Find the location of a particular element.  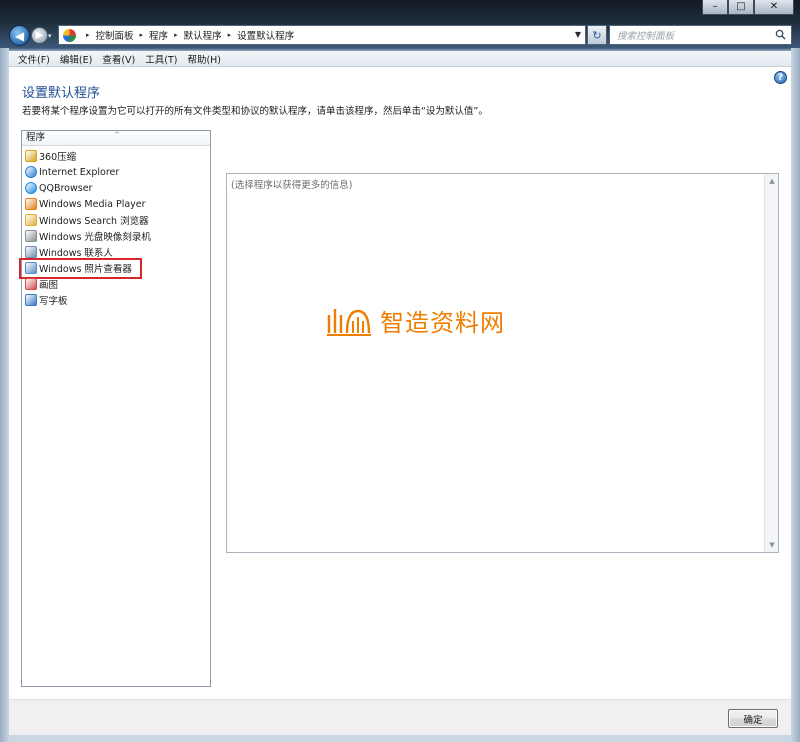

menu-help: 帮助(H) is located at coordinates (204, 59).